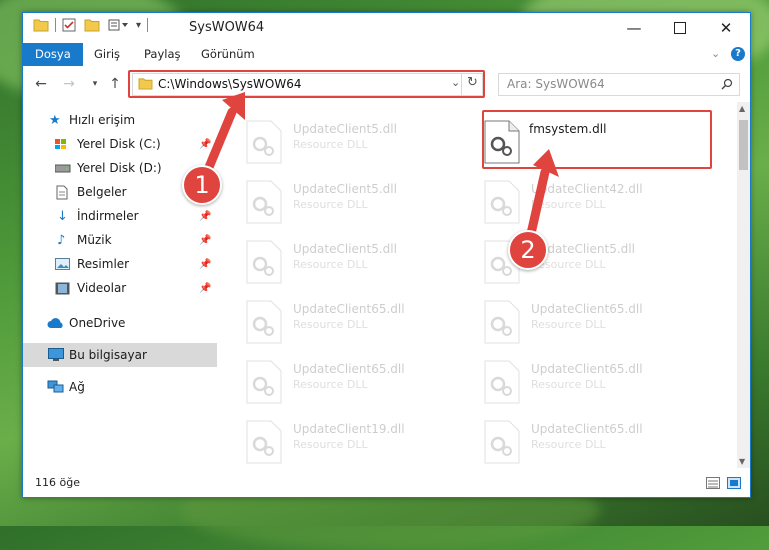  I want to click on callout-step-1: 1, so click(202, 185).